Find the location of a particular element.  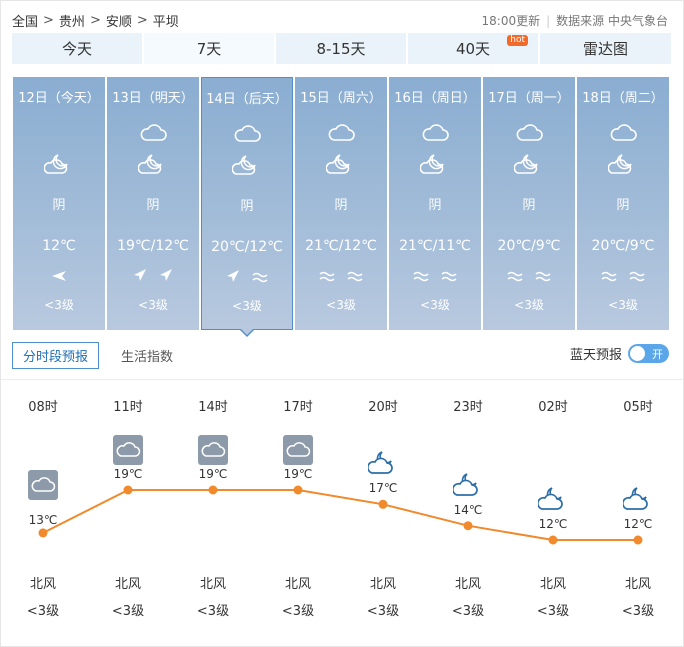

day-date: 12日（今天） is located at coordinates (59, 98).